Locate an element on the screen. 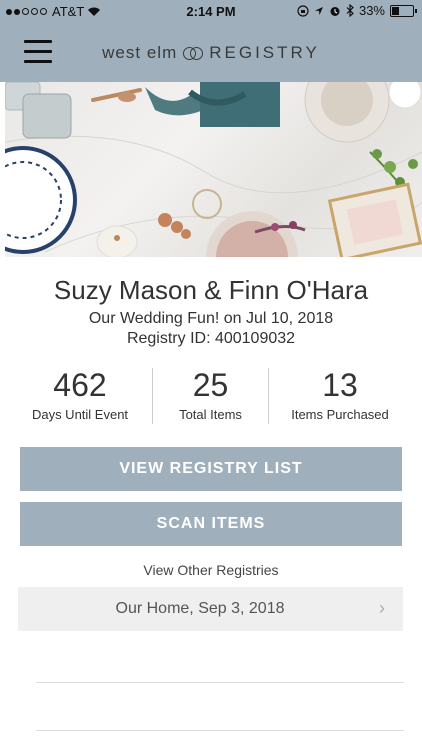  battery-percent: 33% is located at coordinates (371, 10).